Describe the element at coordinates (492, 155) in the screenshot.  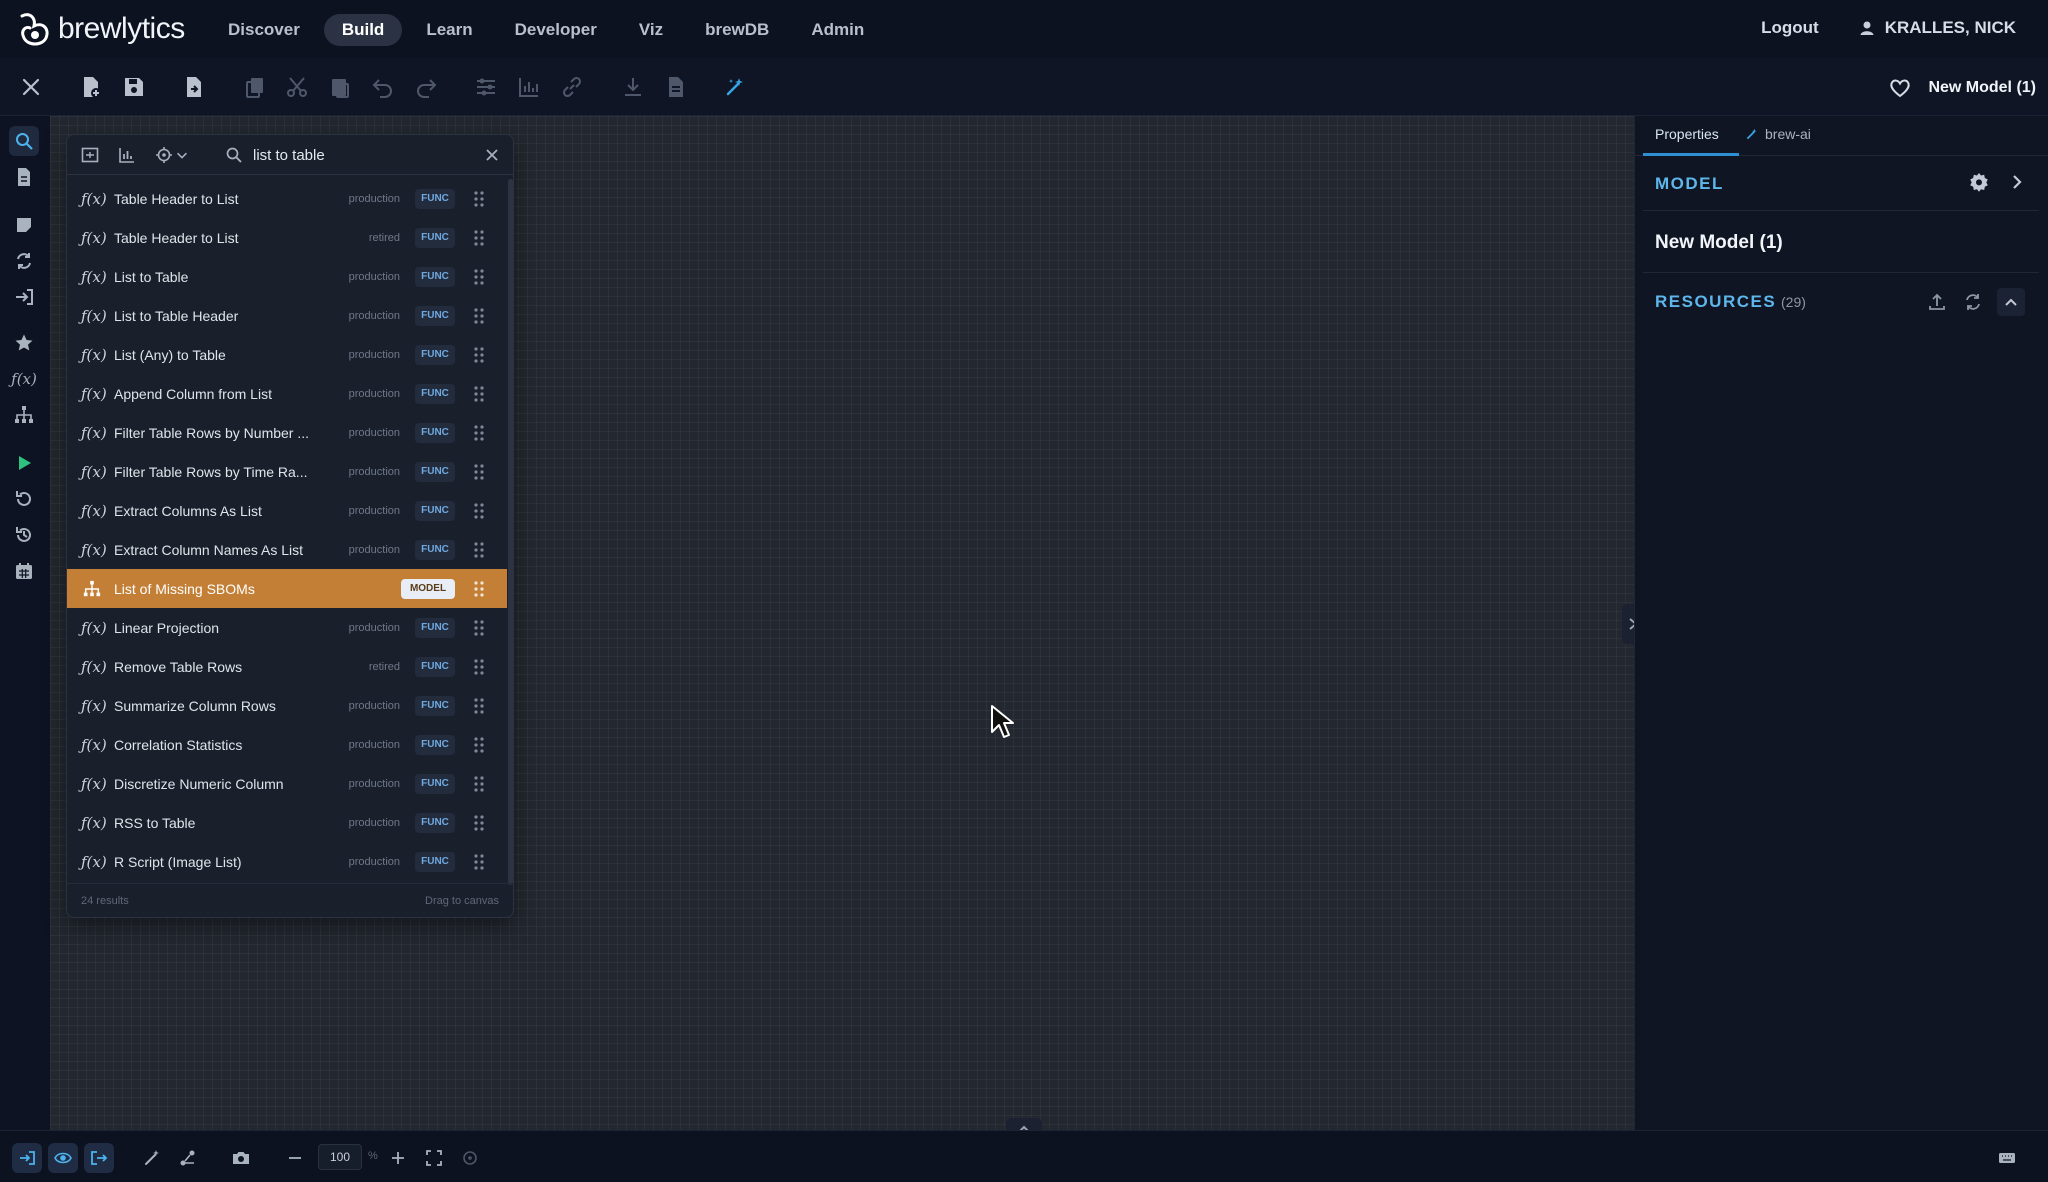
I see `clear-search-icon` at that location.